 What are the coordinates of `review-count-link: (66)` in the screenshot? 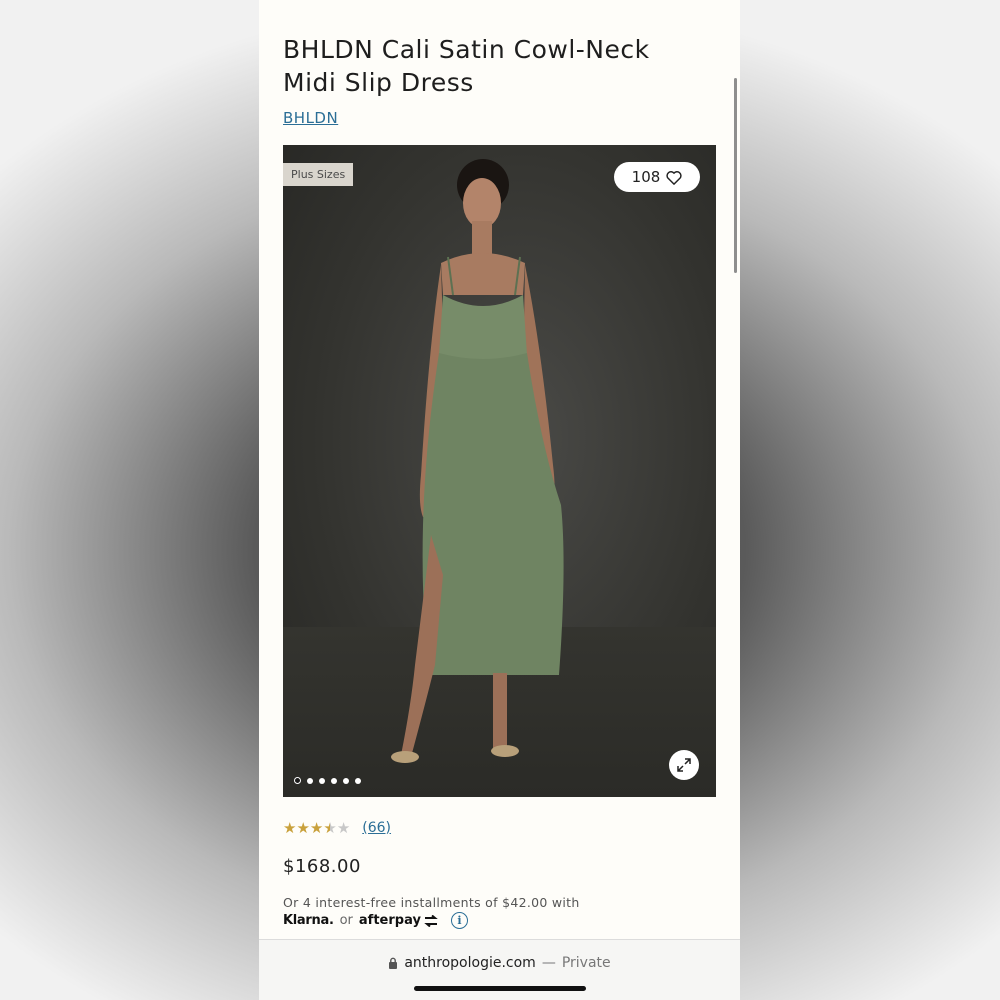 It's located at (376, 828).